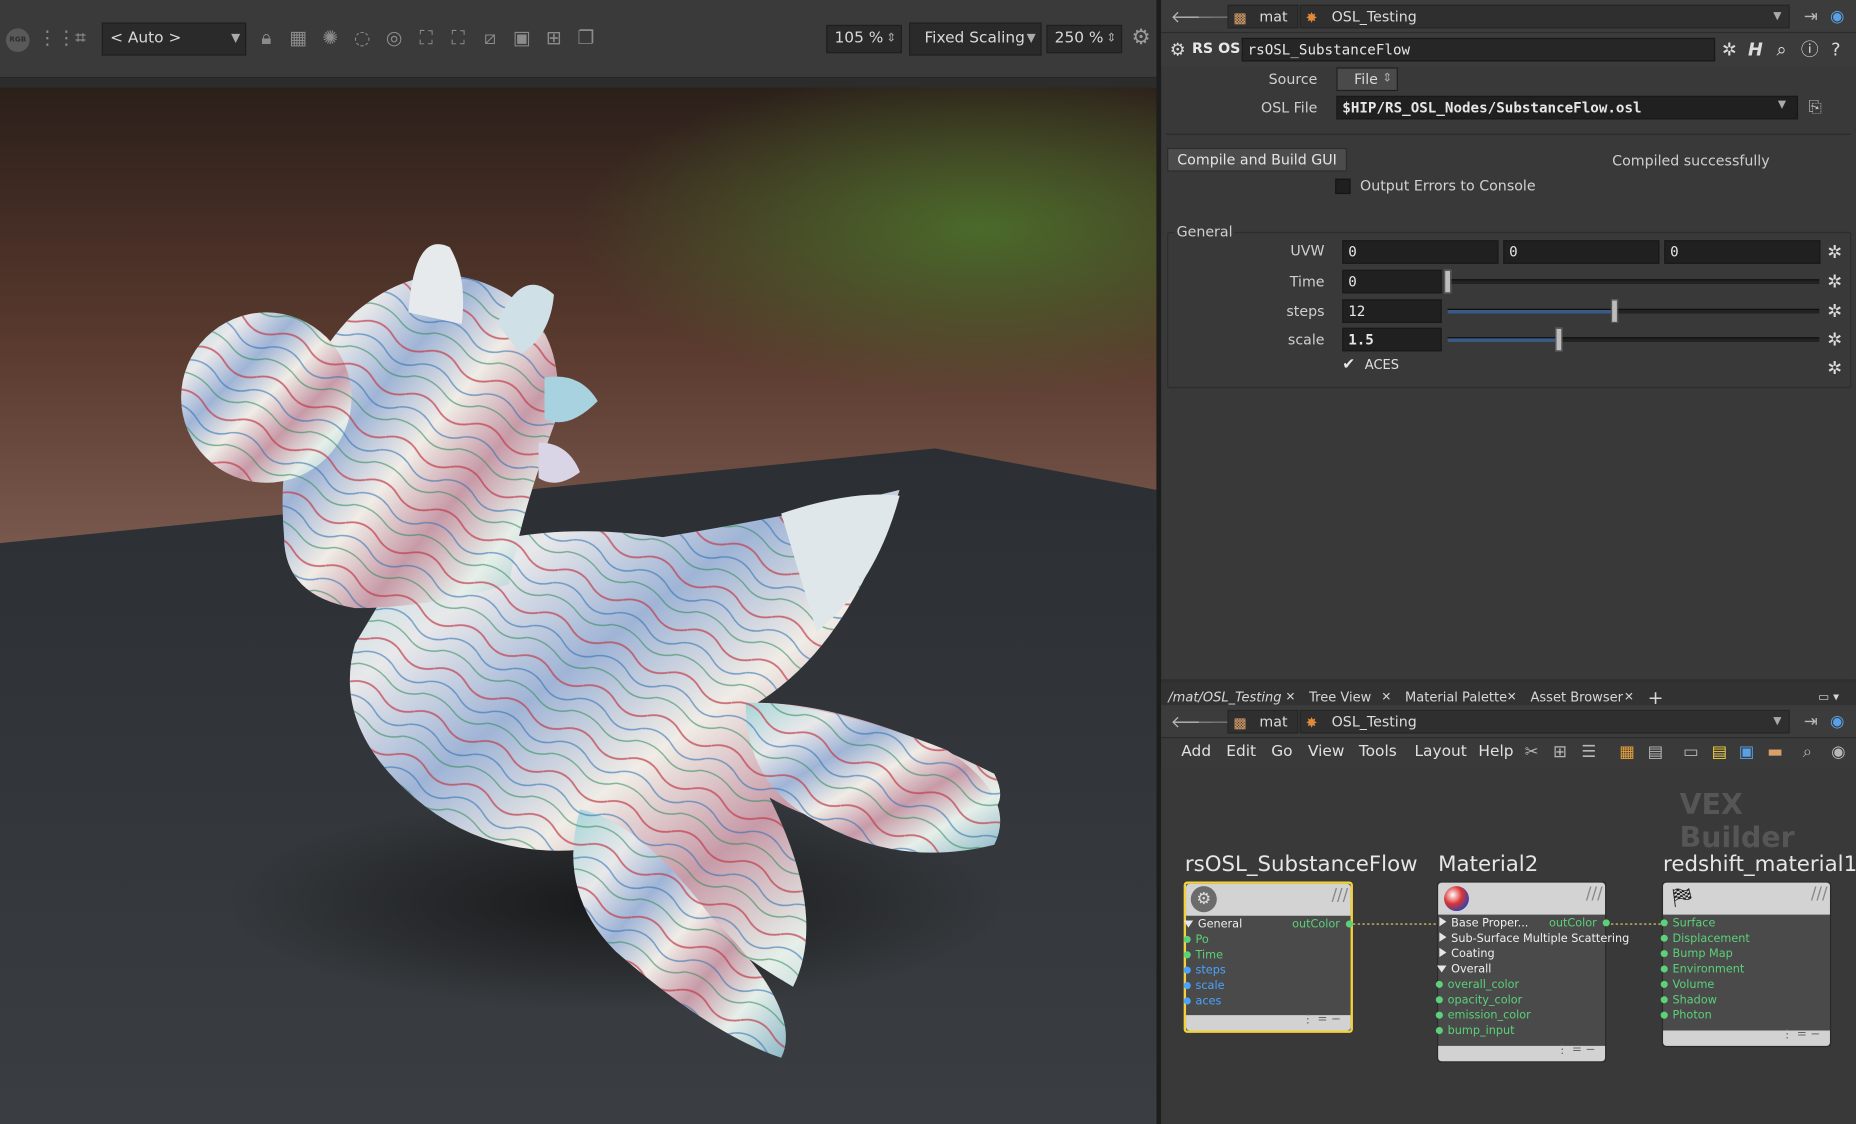  What do you see at coordinates (1196, 752) in the screenshot?
I see `menu-add: Add` at bounding box center [1196, 752].